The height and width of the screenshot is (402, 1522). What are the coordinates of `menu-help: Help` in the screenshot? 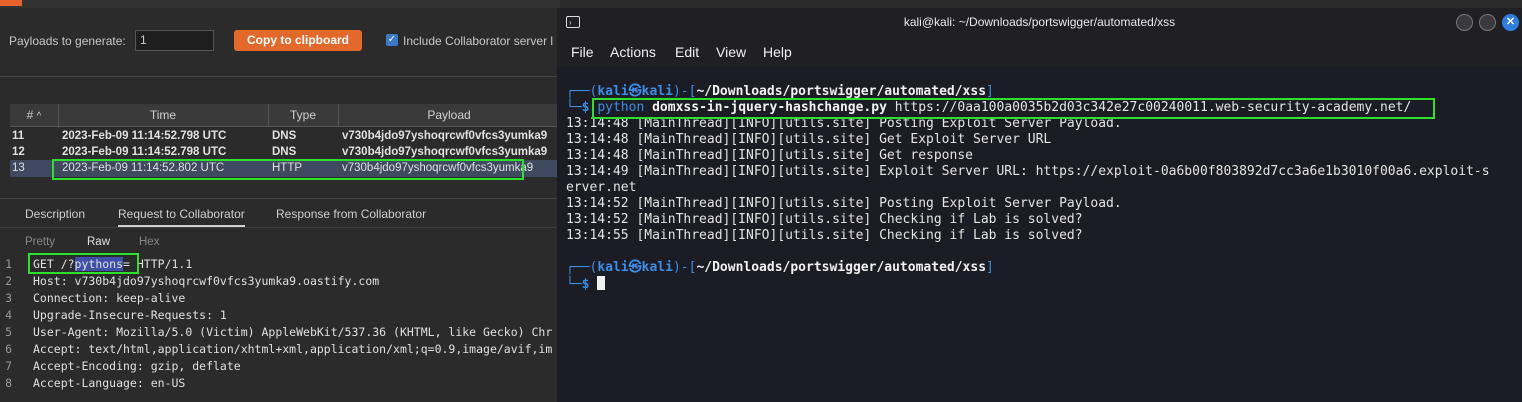 It's located at (777, 52).